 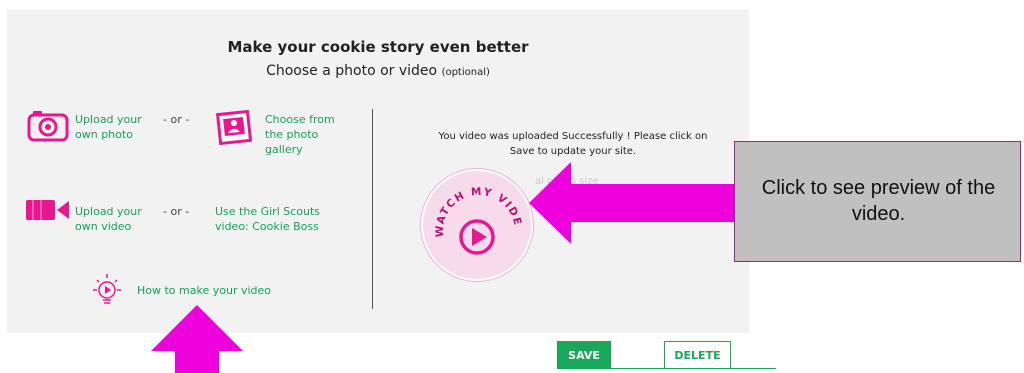 I want to click on watch-my-video-badge: WATCH MY VIDEO, so click(x=471, y=208).